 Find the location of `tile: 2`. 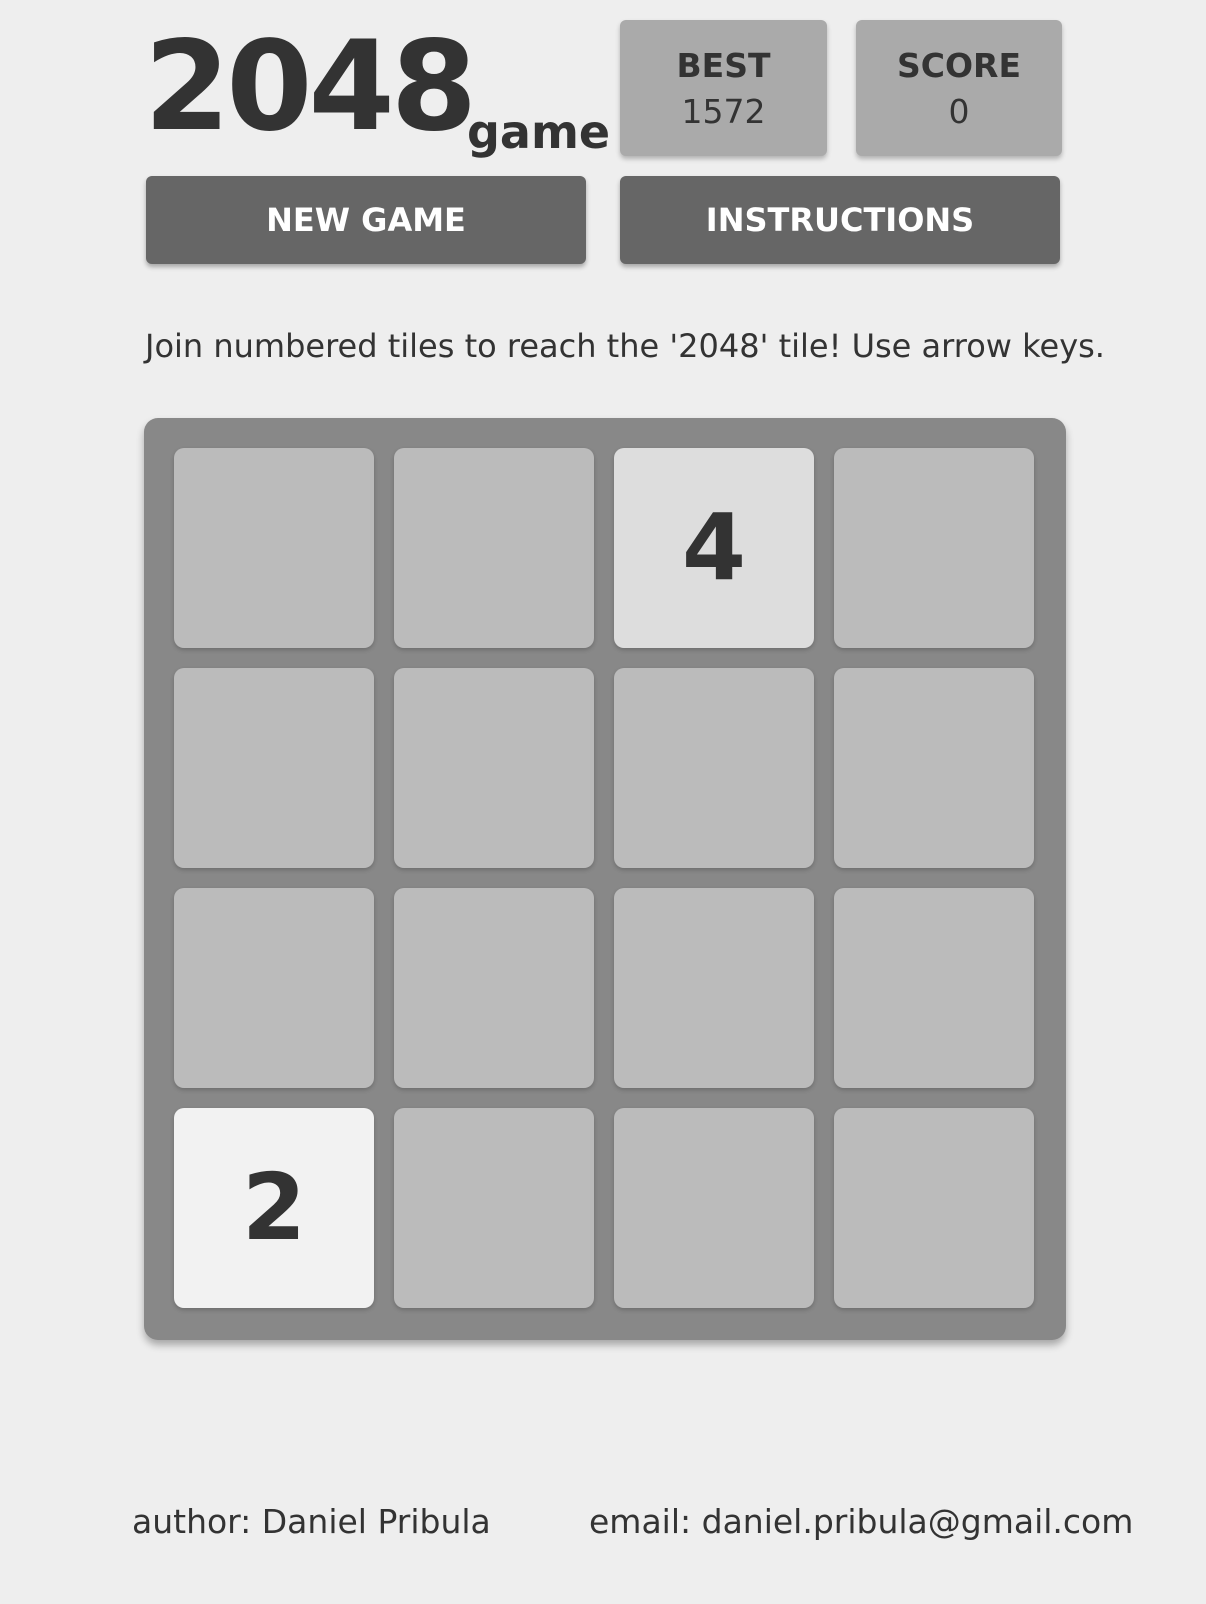

tile: 2 is located at coordinates (274, 1208).